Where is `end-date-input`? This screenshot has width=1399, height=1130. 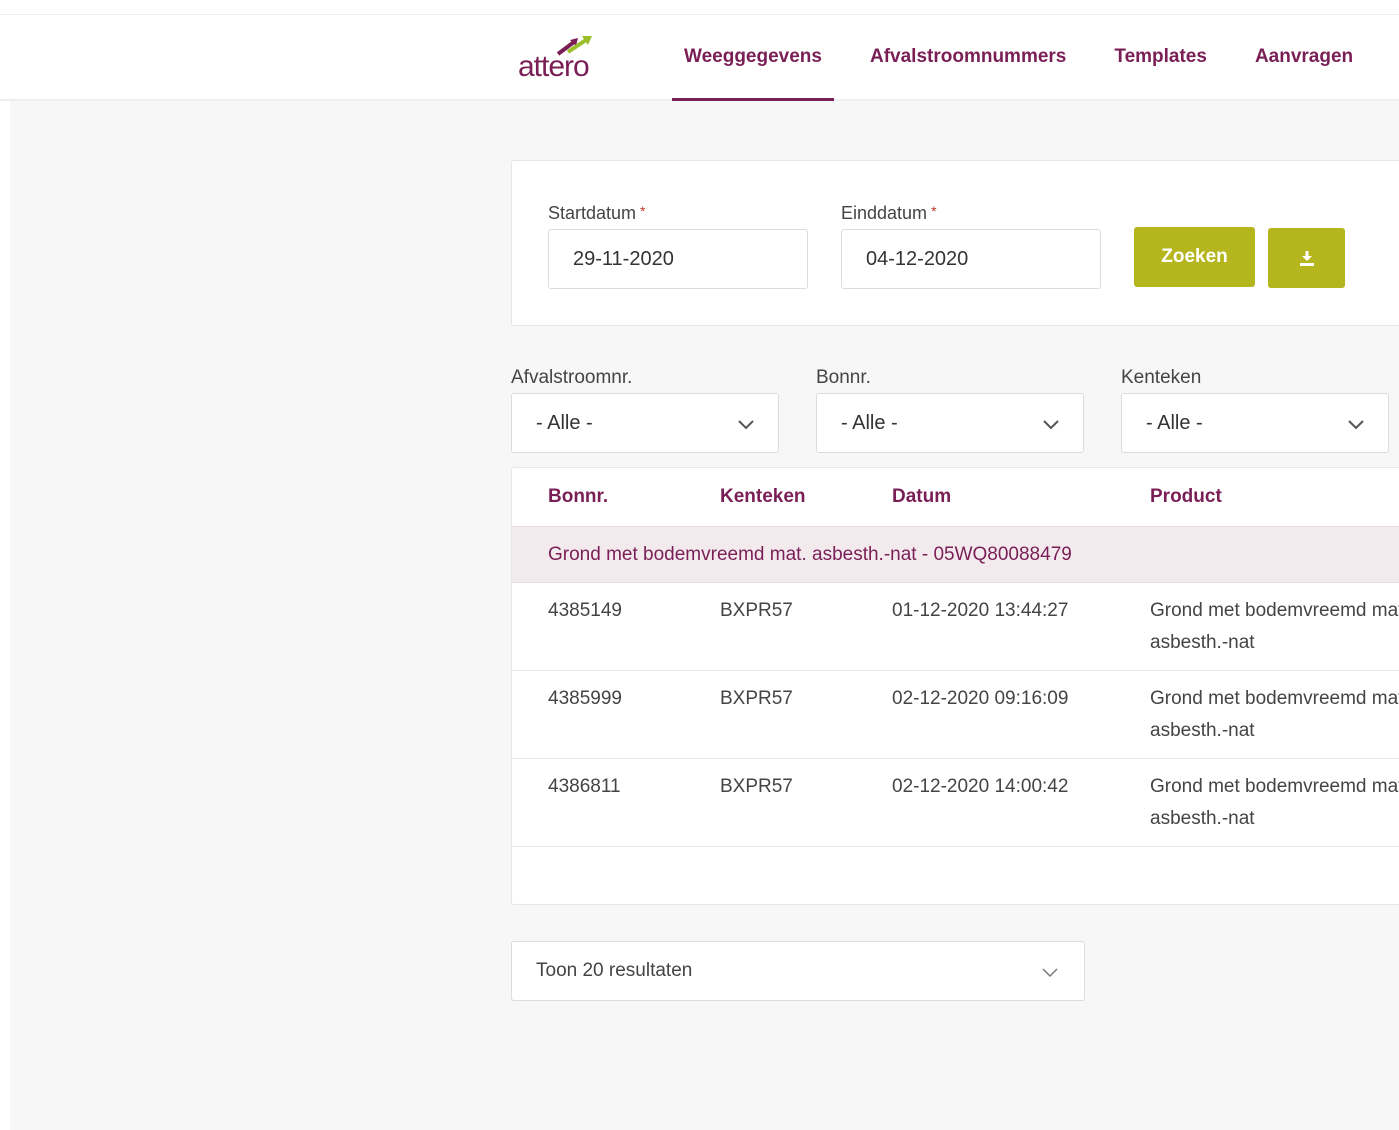
end-date-input is located at coordinates (971, 259).